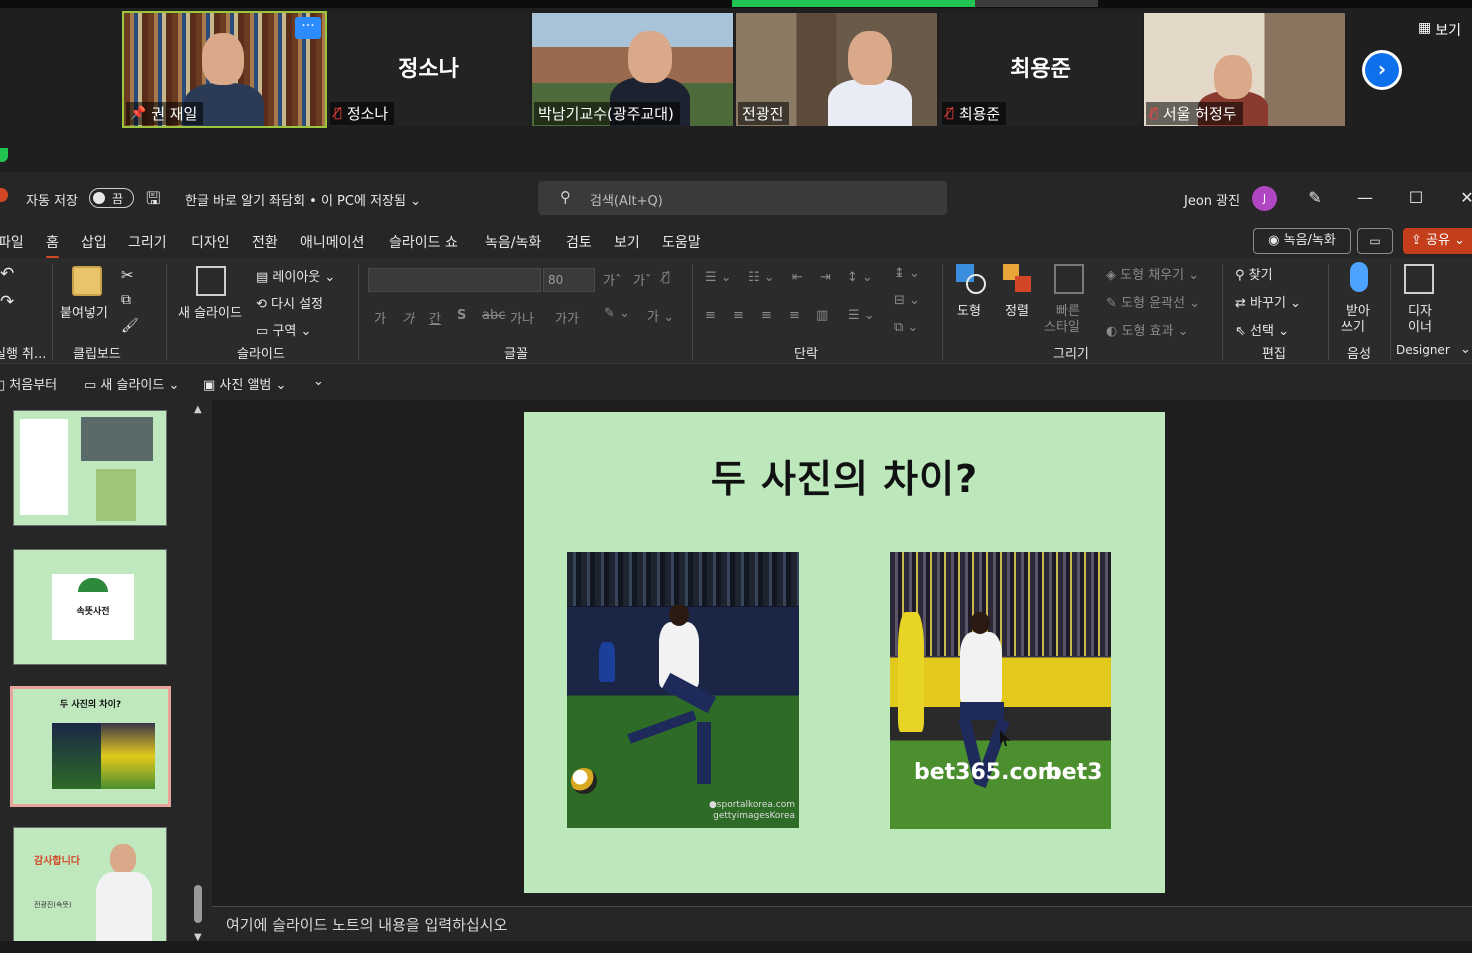 The width and height of the screenshot is (1472, 953). I want to click on participant-tile: 박남기교수(광주교대), so click(632, 69).